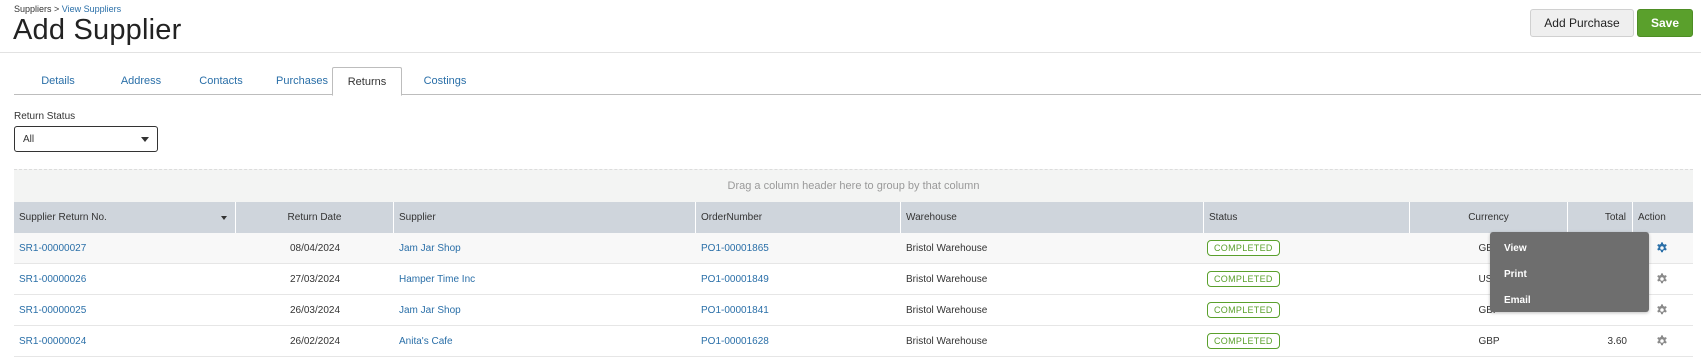  What do you see at coordinates (315, 310) in the screenshot?
I see `return-date-cell: 26/03/2024` at bounding box center [315, 310].